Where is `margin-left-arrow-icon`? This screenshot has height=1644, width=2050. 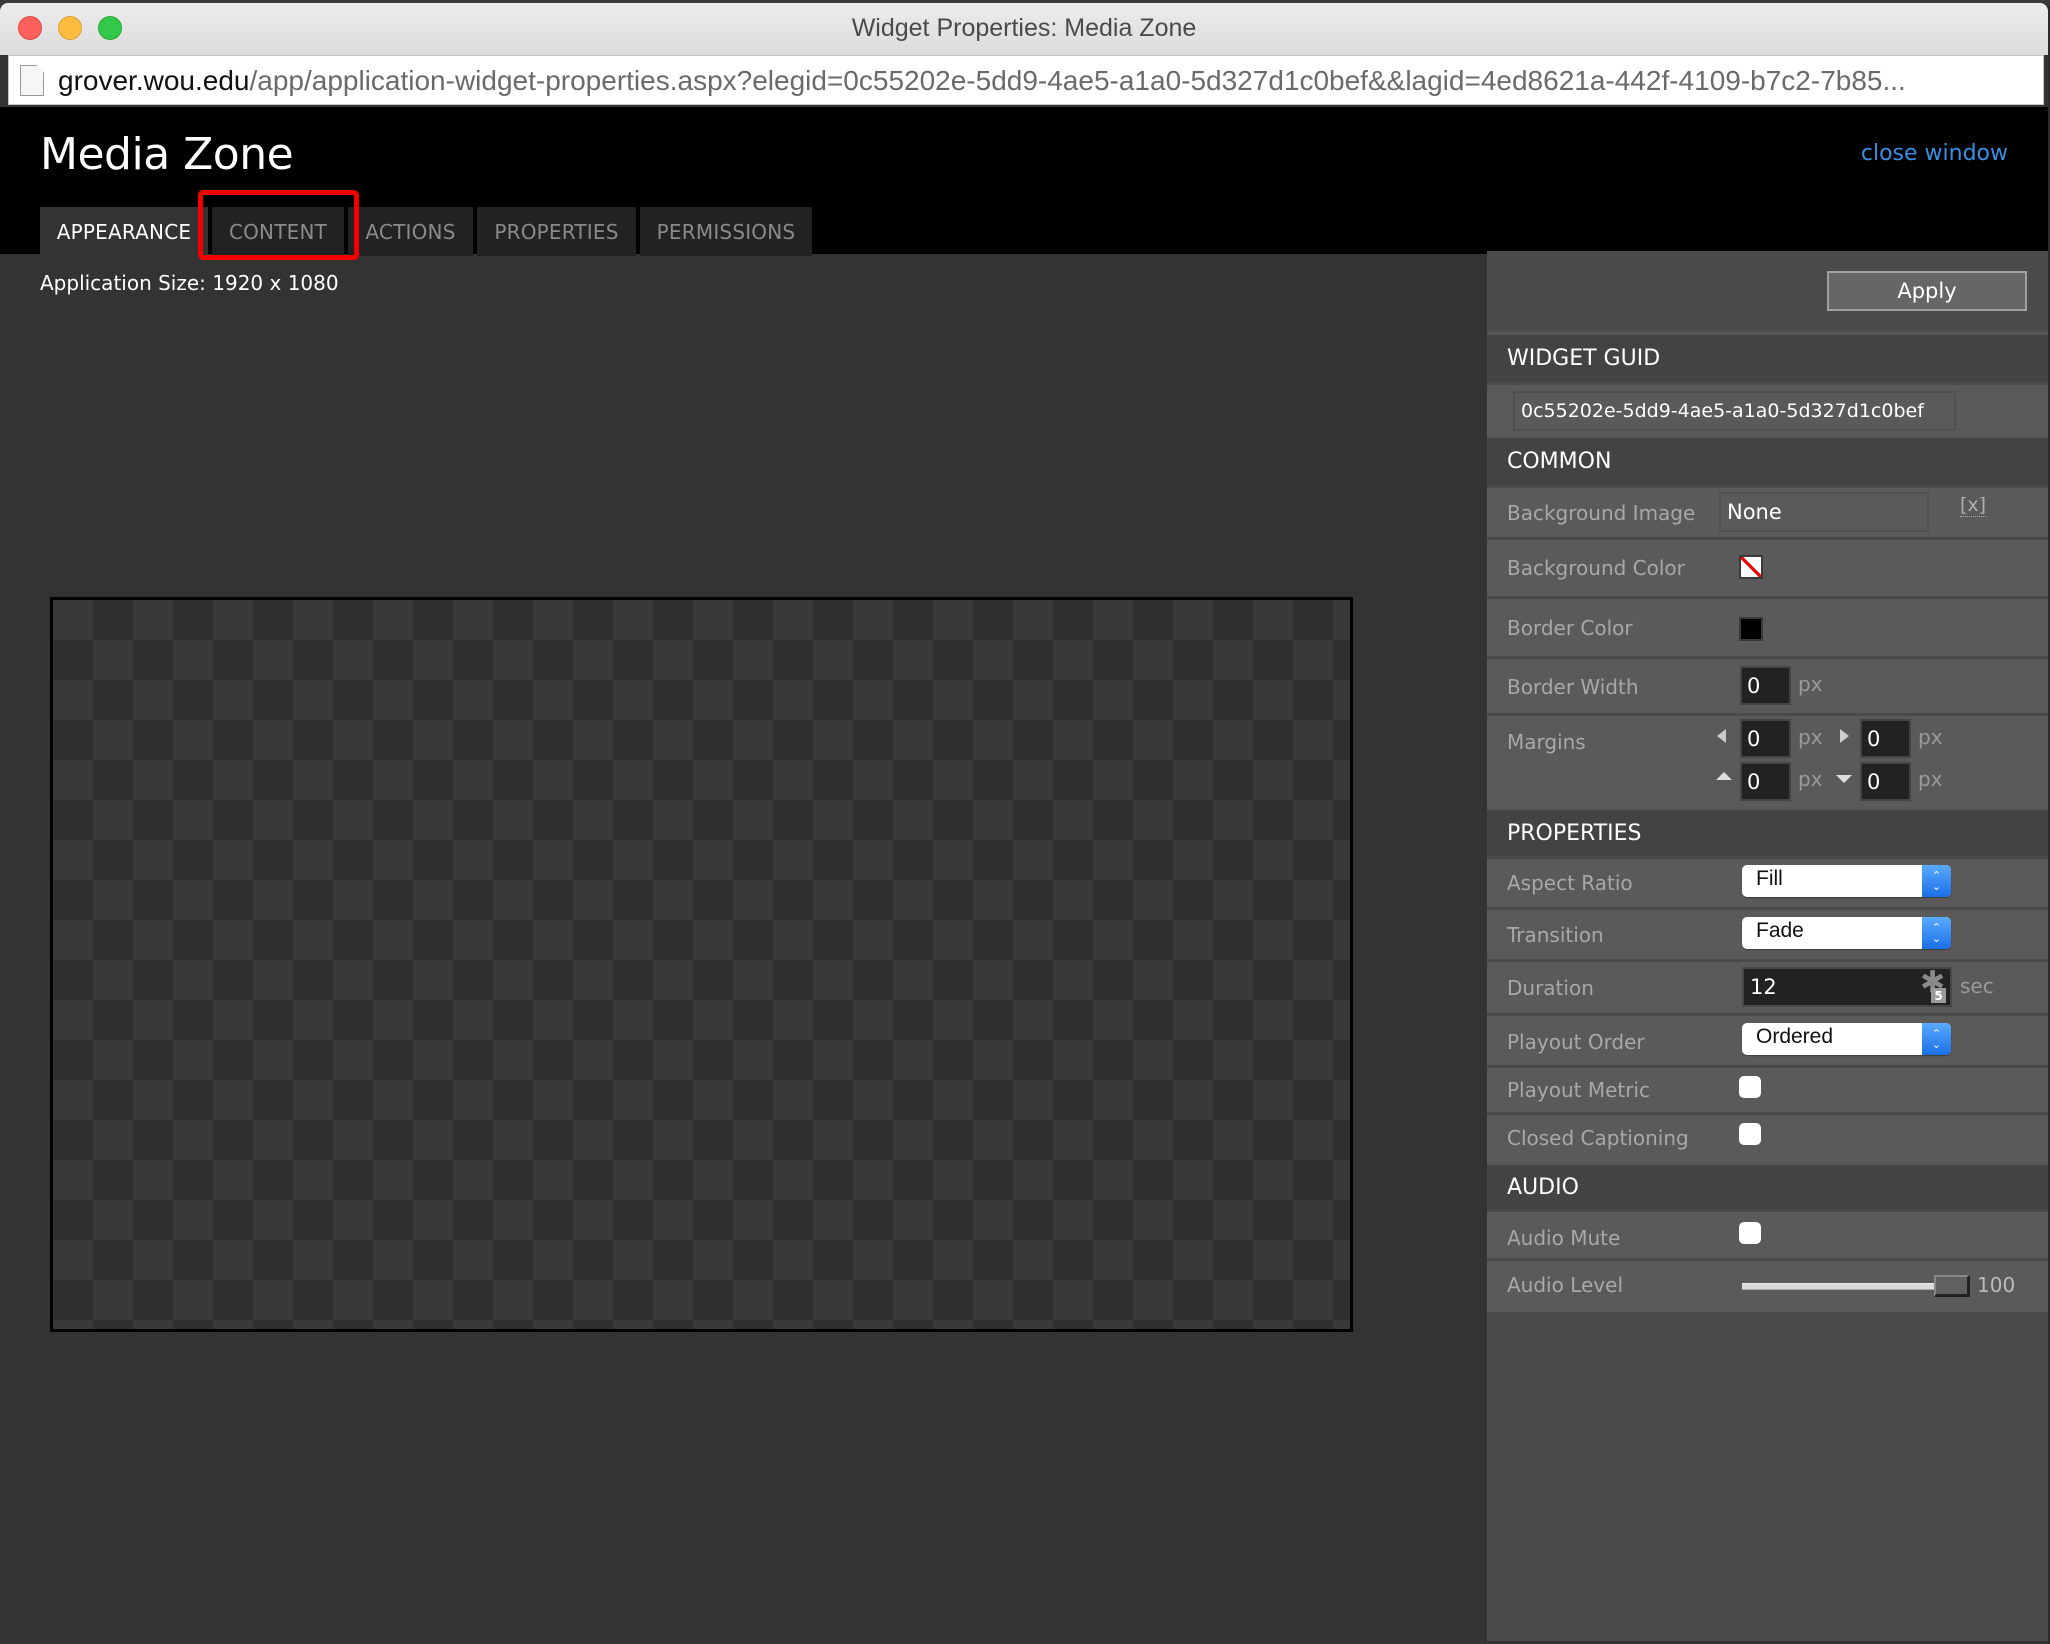
margin-left-arrow-icon is located at coordinates (1721, 736).